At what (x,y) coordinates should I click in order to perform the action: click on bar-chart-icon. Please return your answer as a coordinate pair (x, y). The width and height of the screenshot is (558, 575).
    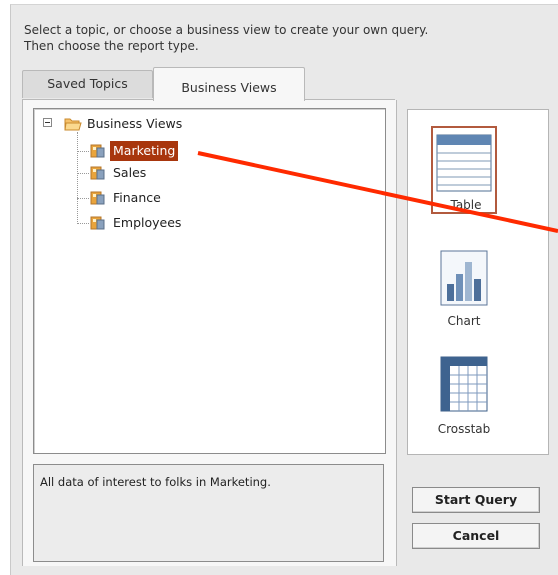
    Looking at the image, I should click on (464, 278).